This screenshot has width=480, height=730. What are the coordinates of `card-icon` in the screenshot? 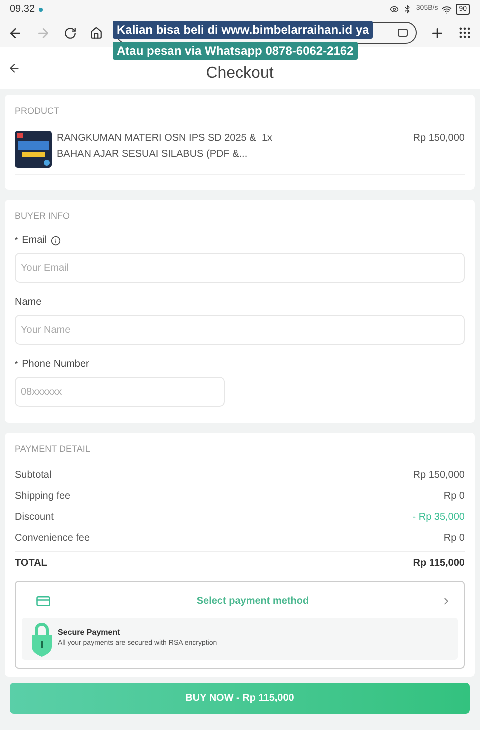 It's located at (43, 601).